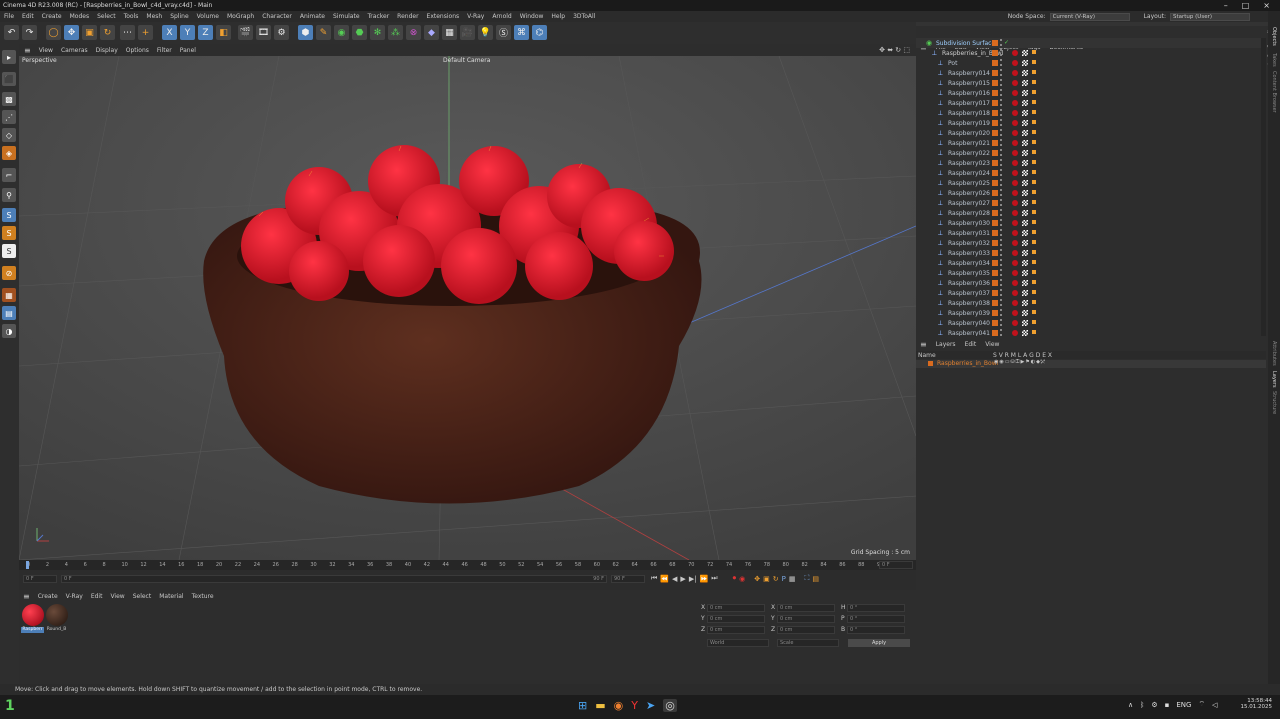 The image size is (1280, 719). What do you see at coordinates (97, 596) in the screenshot?
I see `material-menu-edit: Edit` at bounding box center [97, 596].